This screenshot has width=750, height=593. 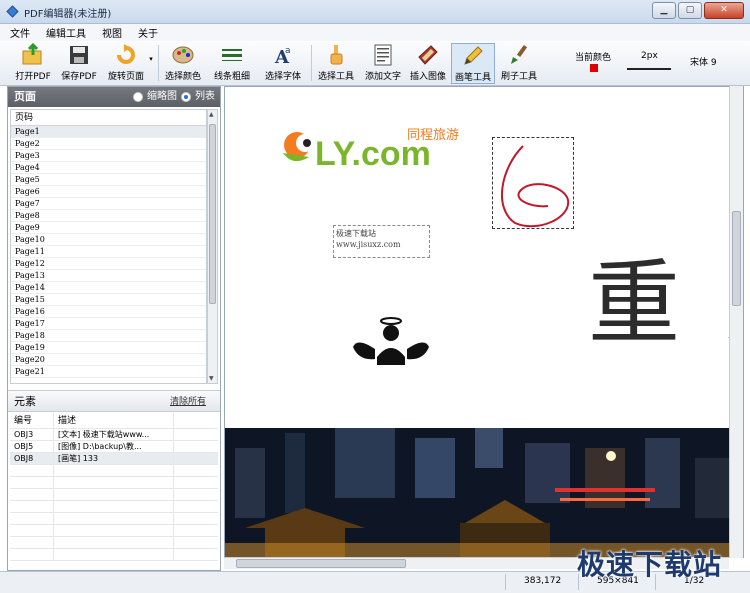 I want to click on text-object: 极速下载站 www.jisuxz.com, so click(x=381, y=241).